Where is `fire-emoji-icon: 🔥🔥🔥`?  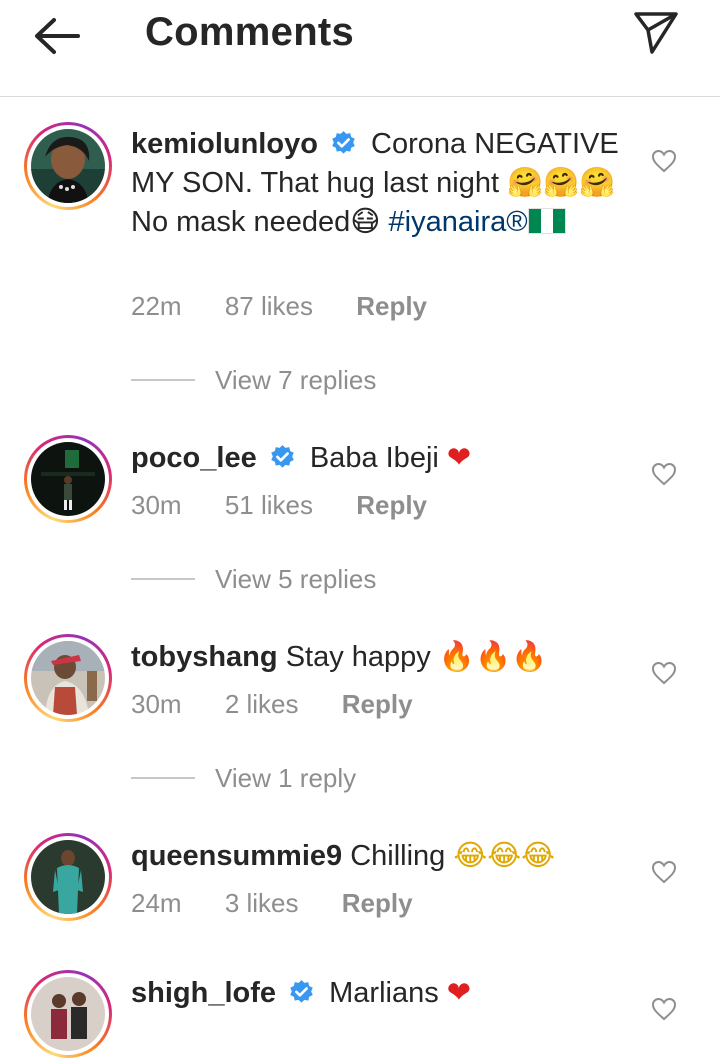
fire-emoji-icon: 🔥🔥🔥 is located at coordinates (493, 656).